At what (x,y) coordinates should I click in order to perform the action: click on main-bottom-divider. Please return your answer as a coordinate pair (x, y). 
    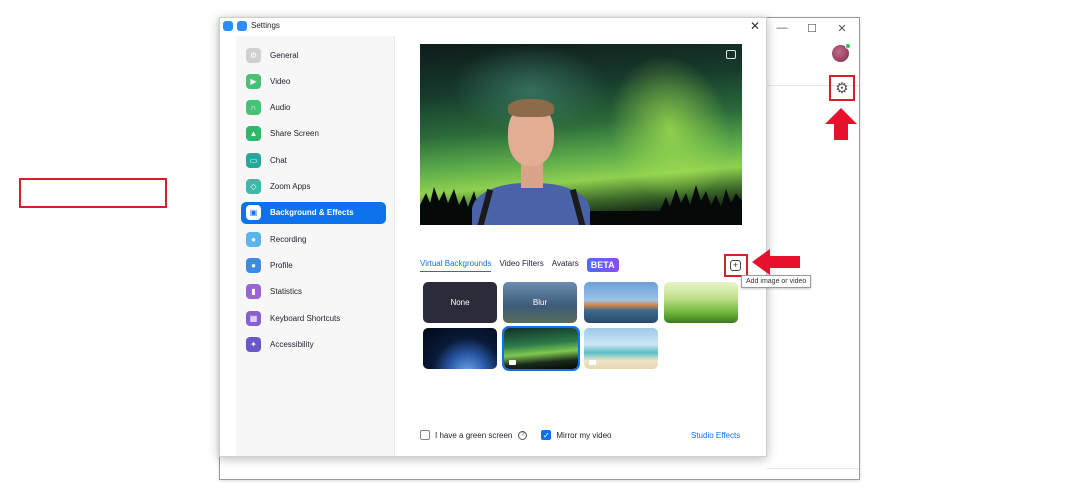
    Looking at the image, I should click on (813, 468).